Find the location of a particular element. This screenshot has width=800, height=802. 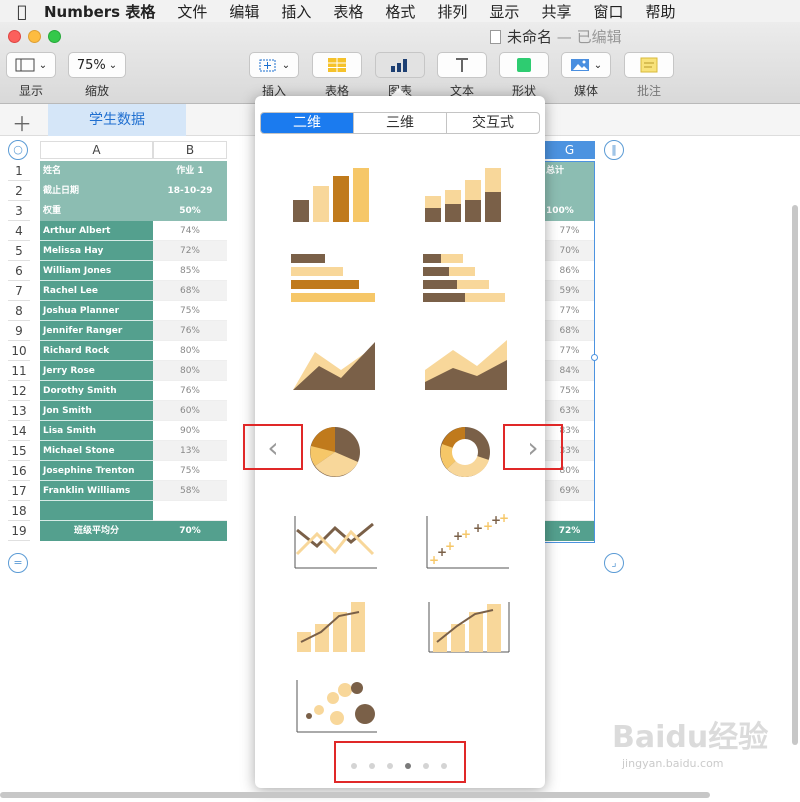

header-cell: 权重 is located at coordinates (96, 211).